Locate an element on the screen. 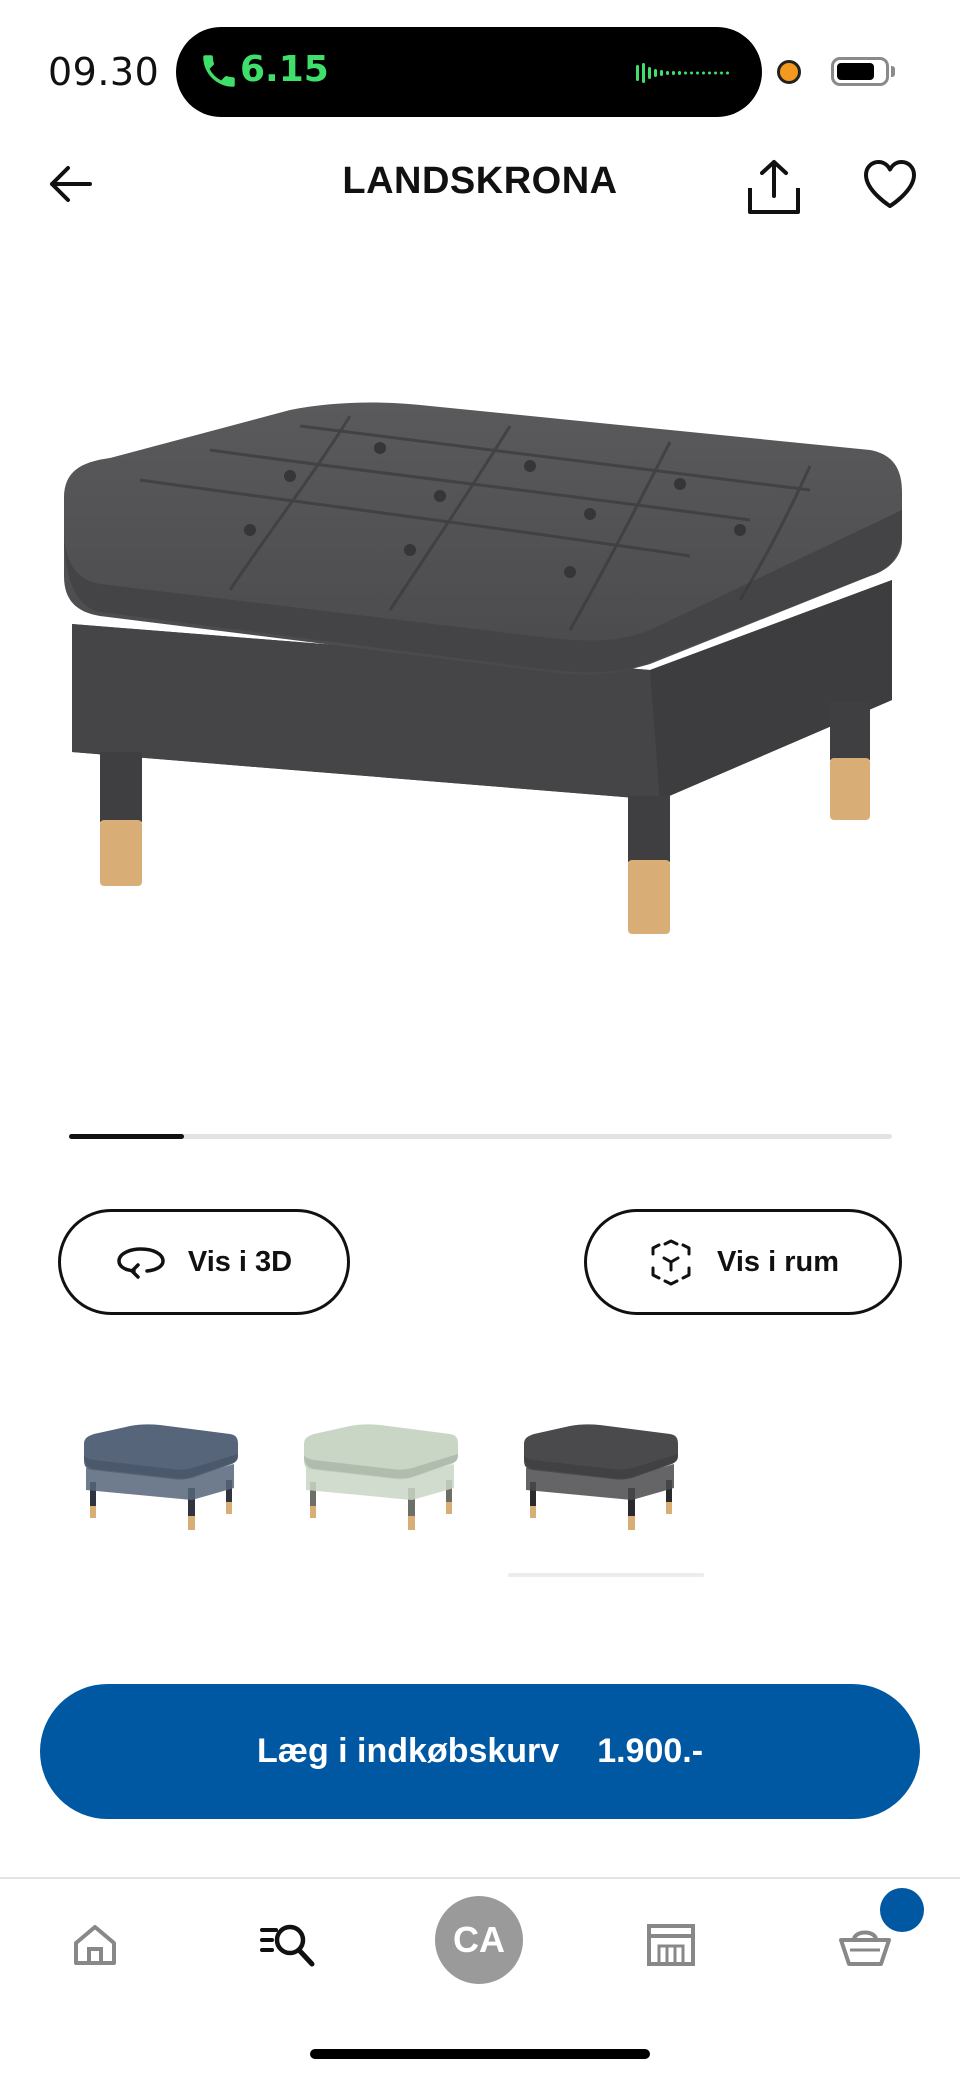 This screenshot has height=2081, width=960. share-icon is located at coordinates (774, 187).